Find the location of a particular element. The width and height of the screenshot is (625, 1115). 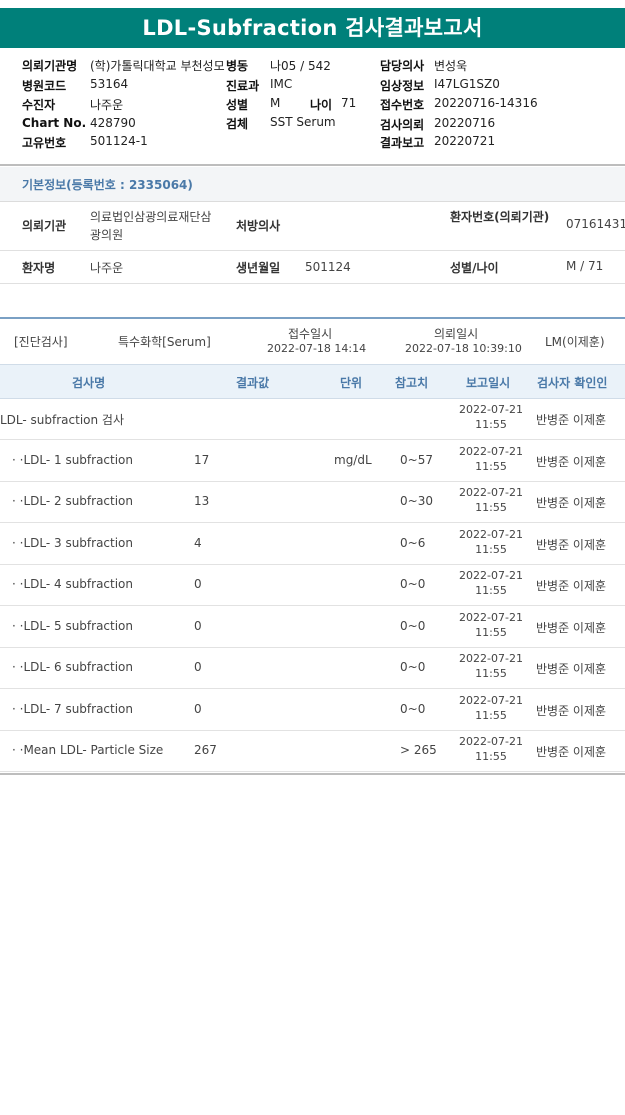

col-header-report: 보고일시 is located at coordinates (488, 383).